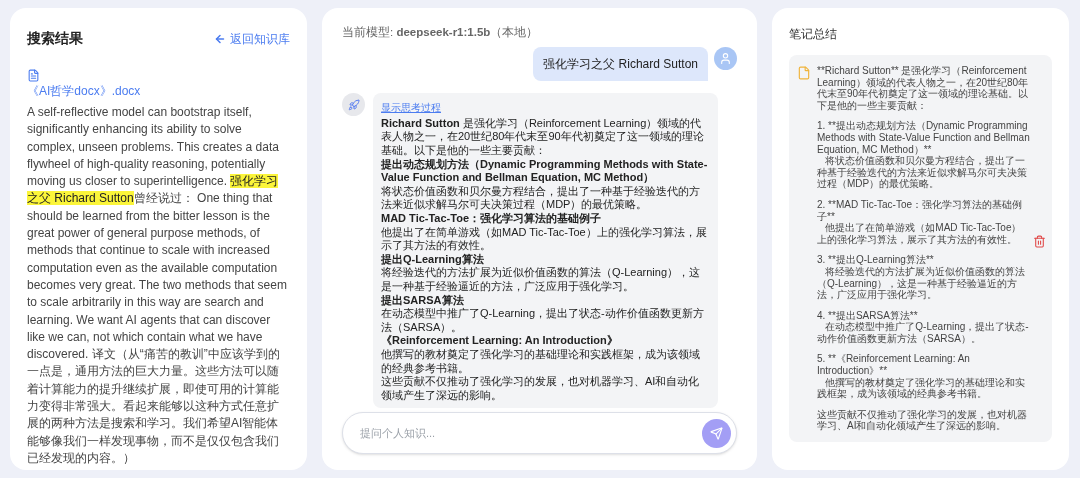 The width and height of the screenshot is (1080, 478). What do you see at coordinates (500, 341) in the screenshot?
I see `message-heading: 《Reinforcement Learning: An Introduction》` at bounding box center [500, 341].